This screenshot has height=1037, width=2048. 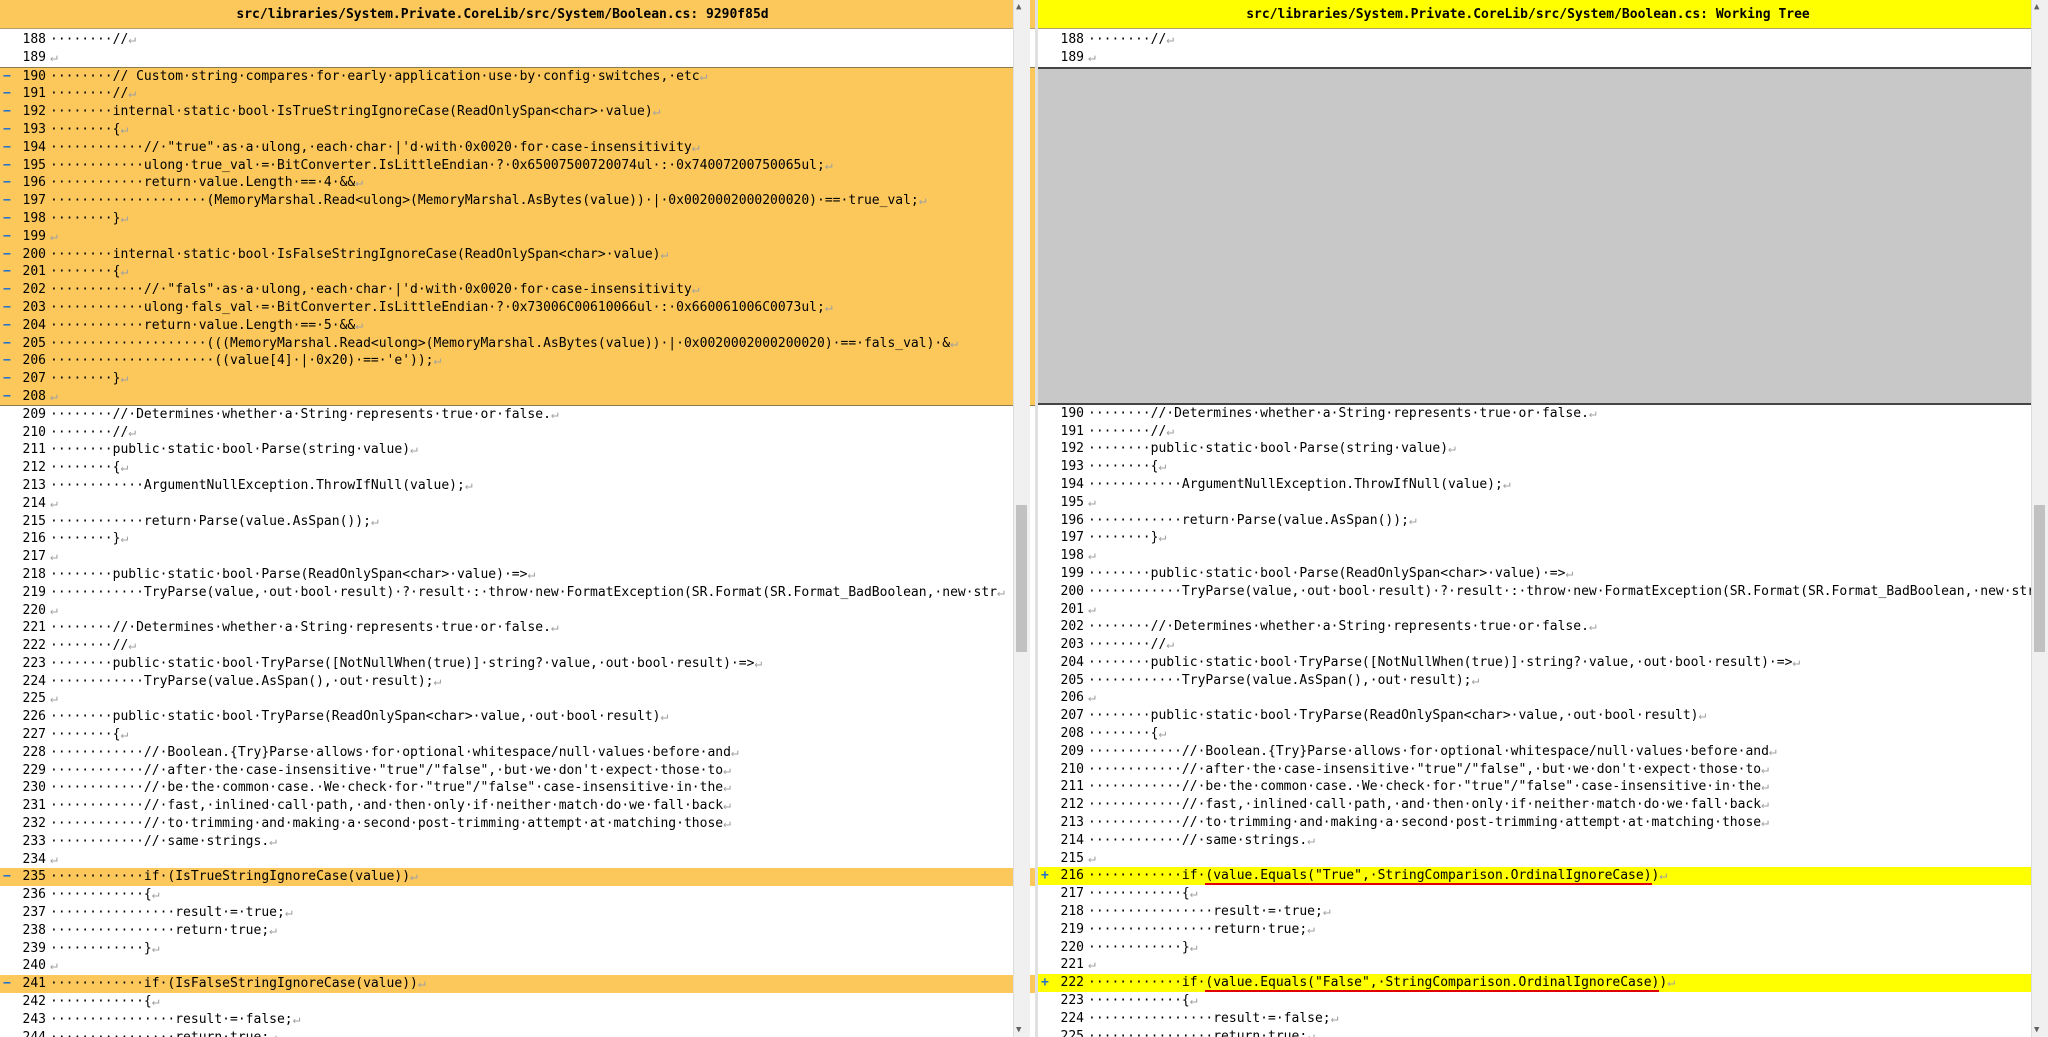 What do you see at coordinates (160, 930) in the screenshot?
I see `code-segment: ················return·true;` at bounding box center [160, 930].